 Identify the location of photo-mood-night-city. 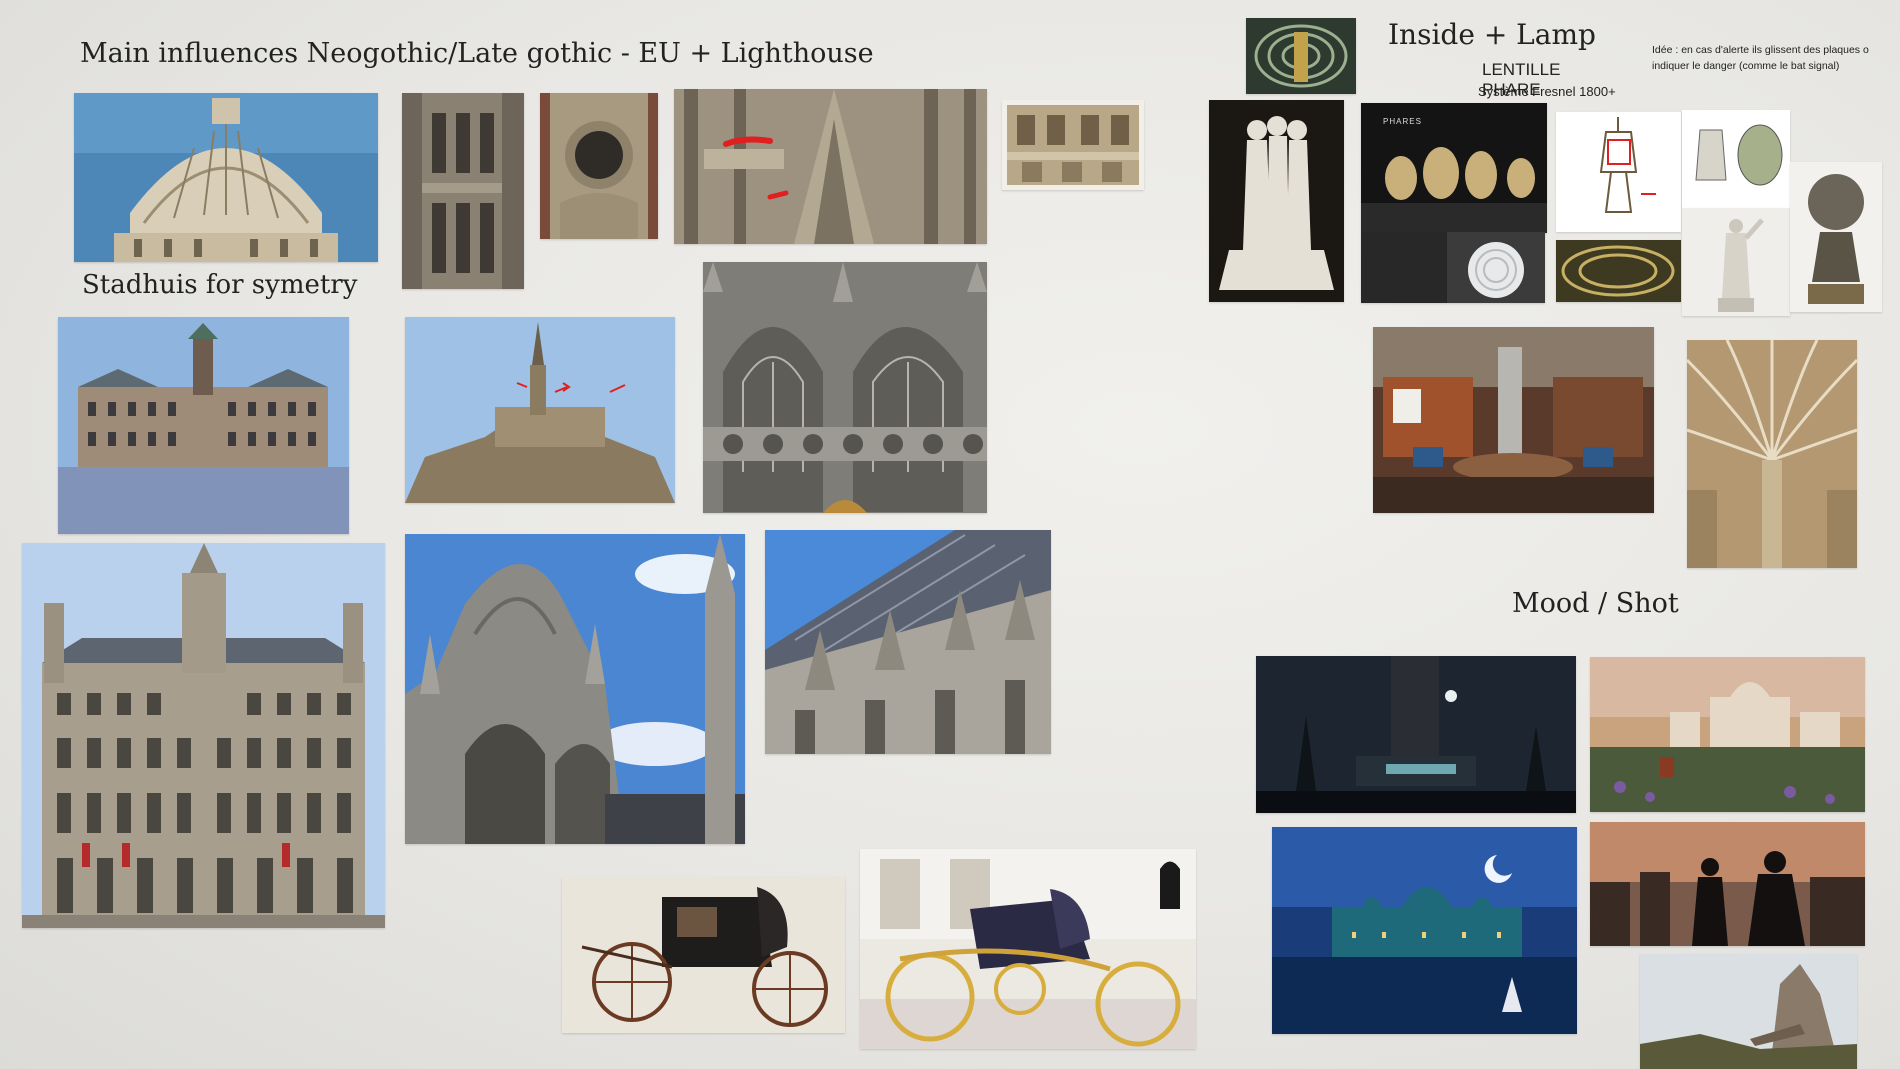
(1416, 734).